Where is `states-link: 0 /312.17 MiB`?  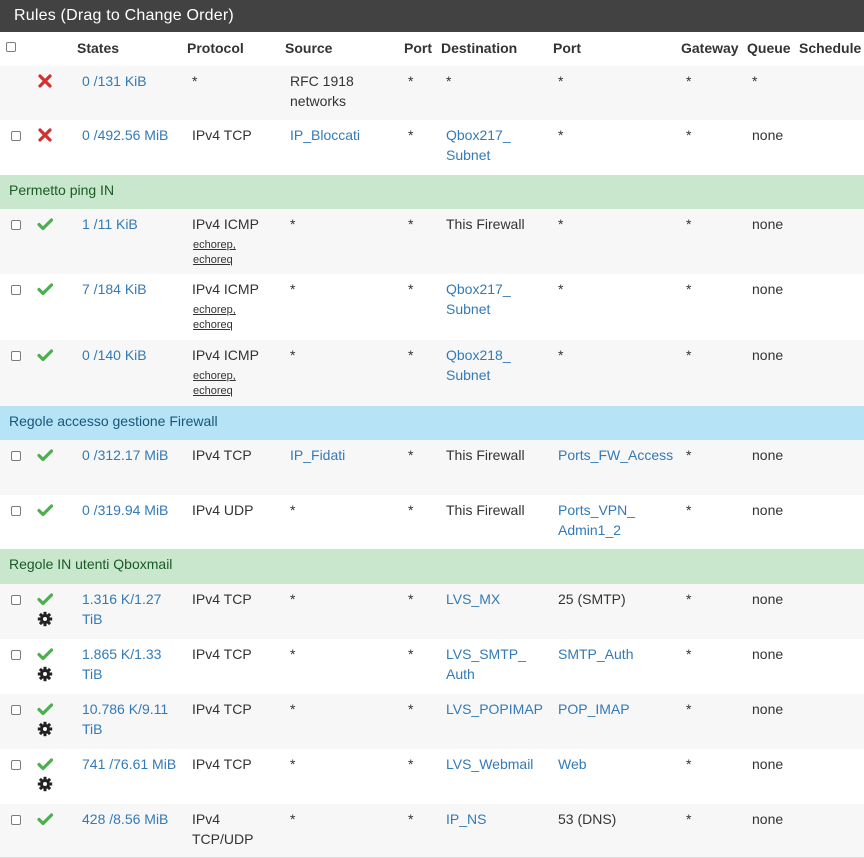 states-link: 0 /312.17 MiB is located at coordinates (125, 455).